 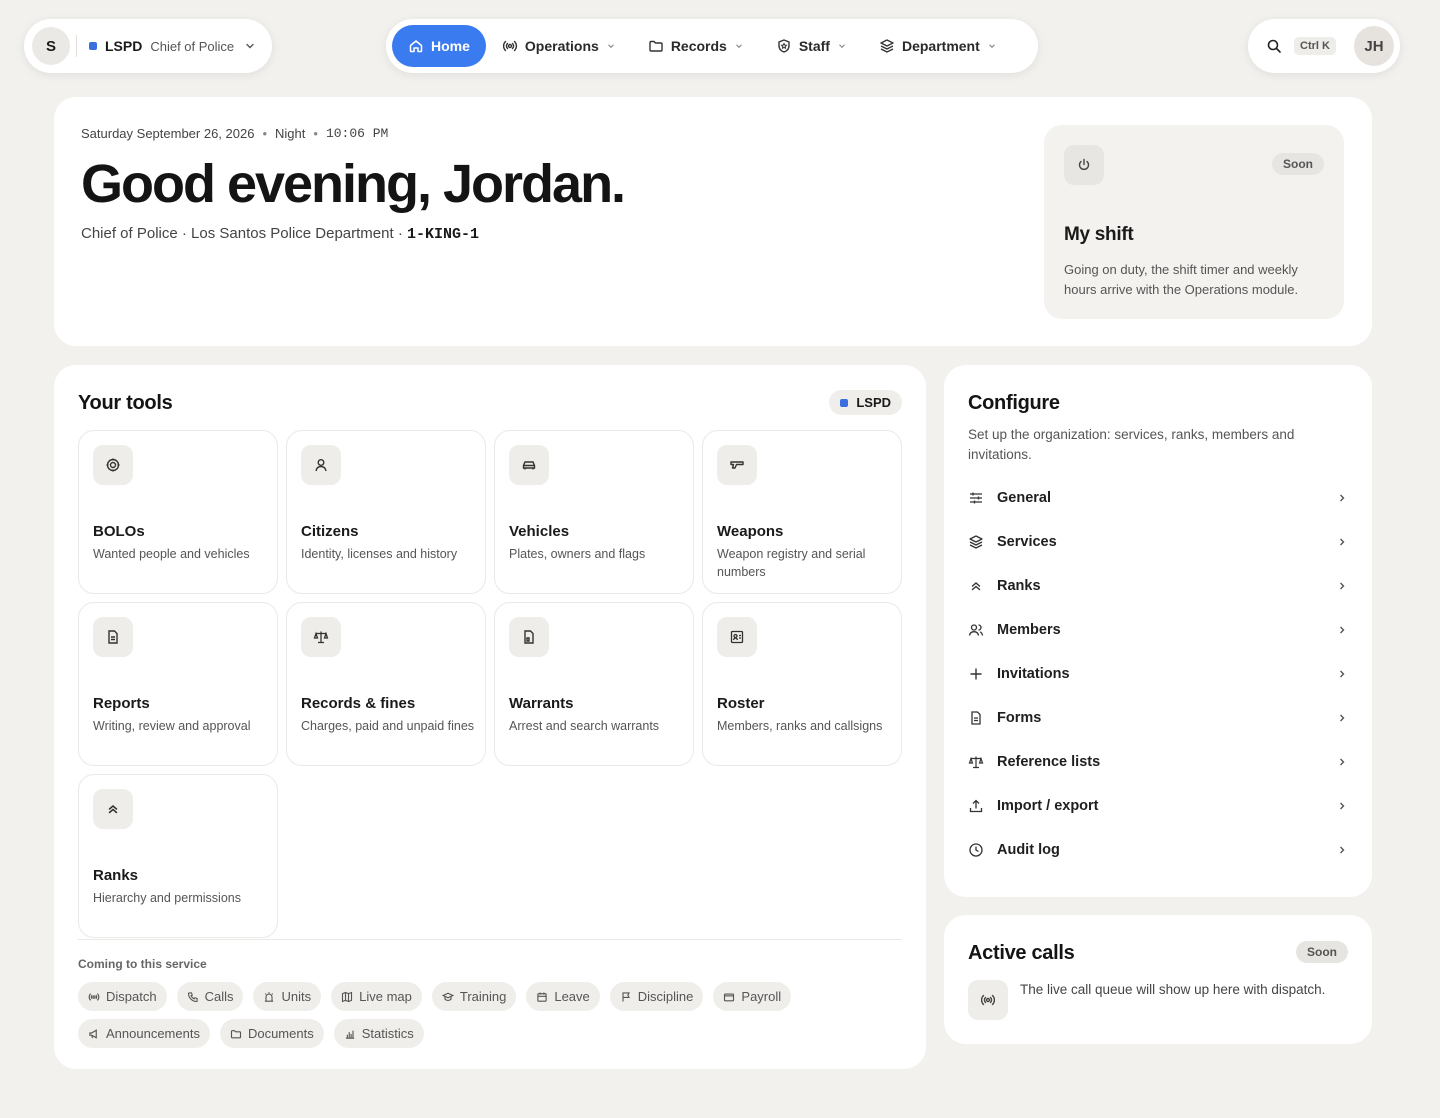 What do you see at coordinates (148, 46) in the screenshot?
I see `org-switcher: S LSPD Chief of Police` at bounding box center [148, 46].